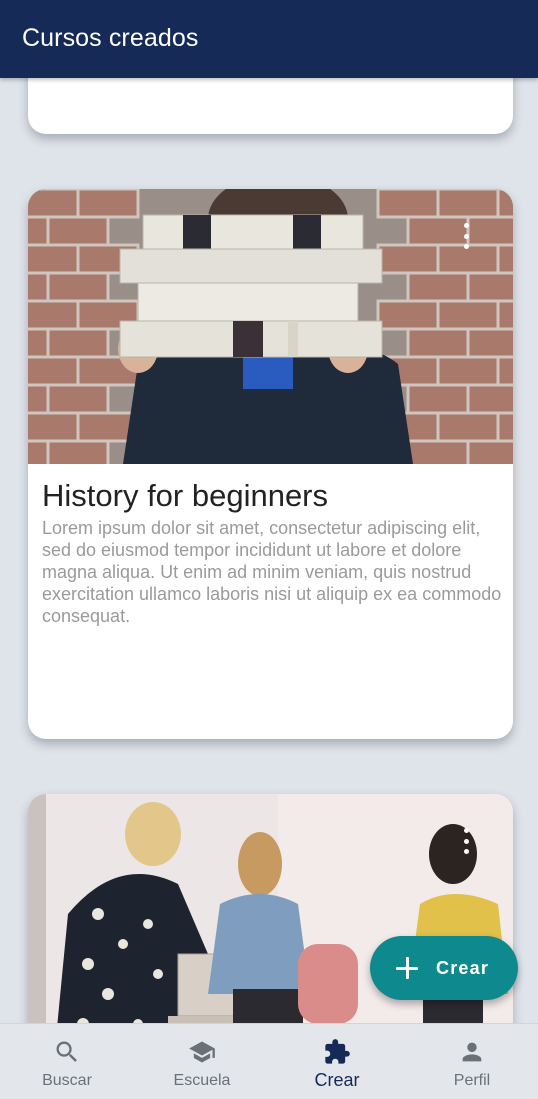 The height and width of the screenshot is (1099, 538). I want to click on bottom-navigation: Buscar Escuela Crear Perfil, so click(269, 1061).